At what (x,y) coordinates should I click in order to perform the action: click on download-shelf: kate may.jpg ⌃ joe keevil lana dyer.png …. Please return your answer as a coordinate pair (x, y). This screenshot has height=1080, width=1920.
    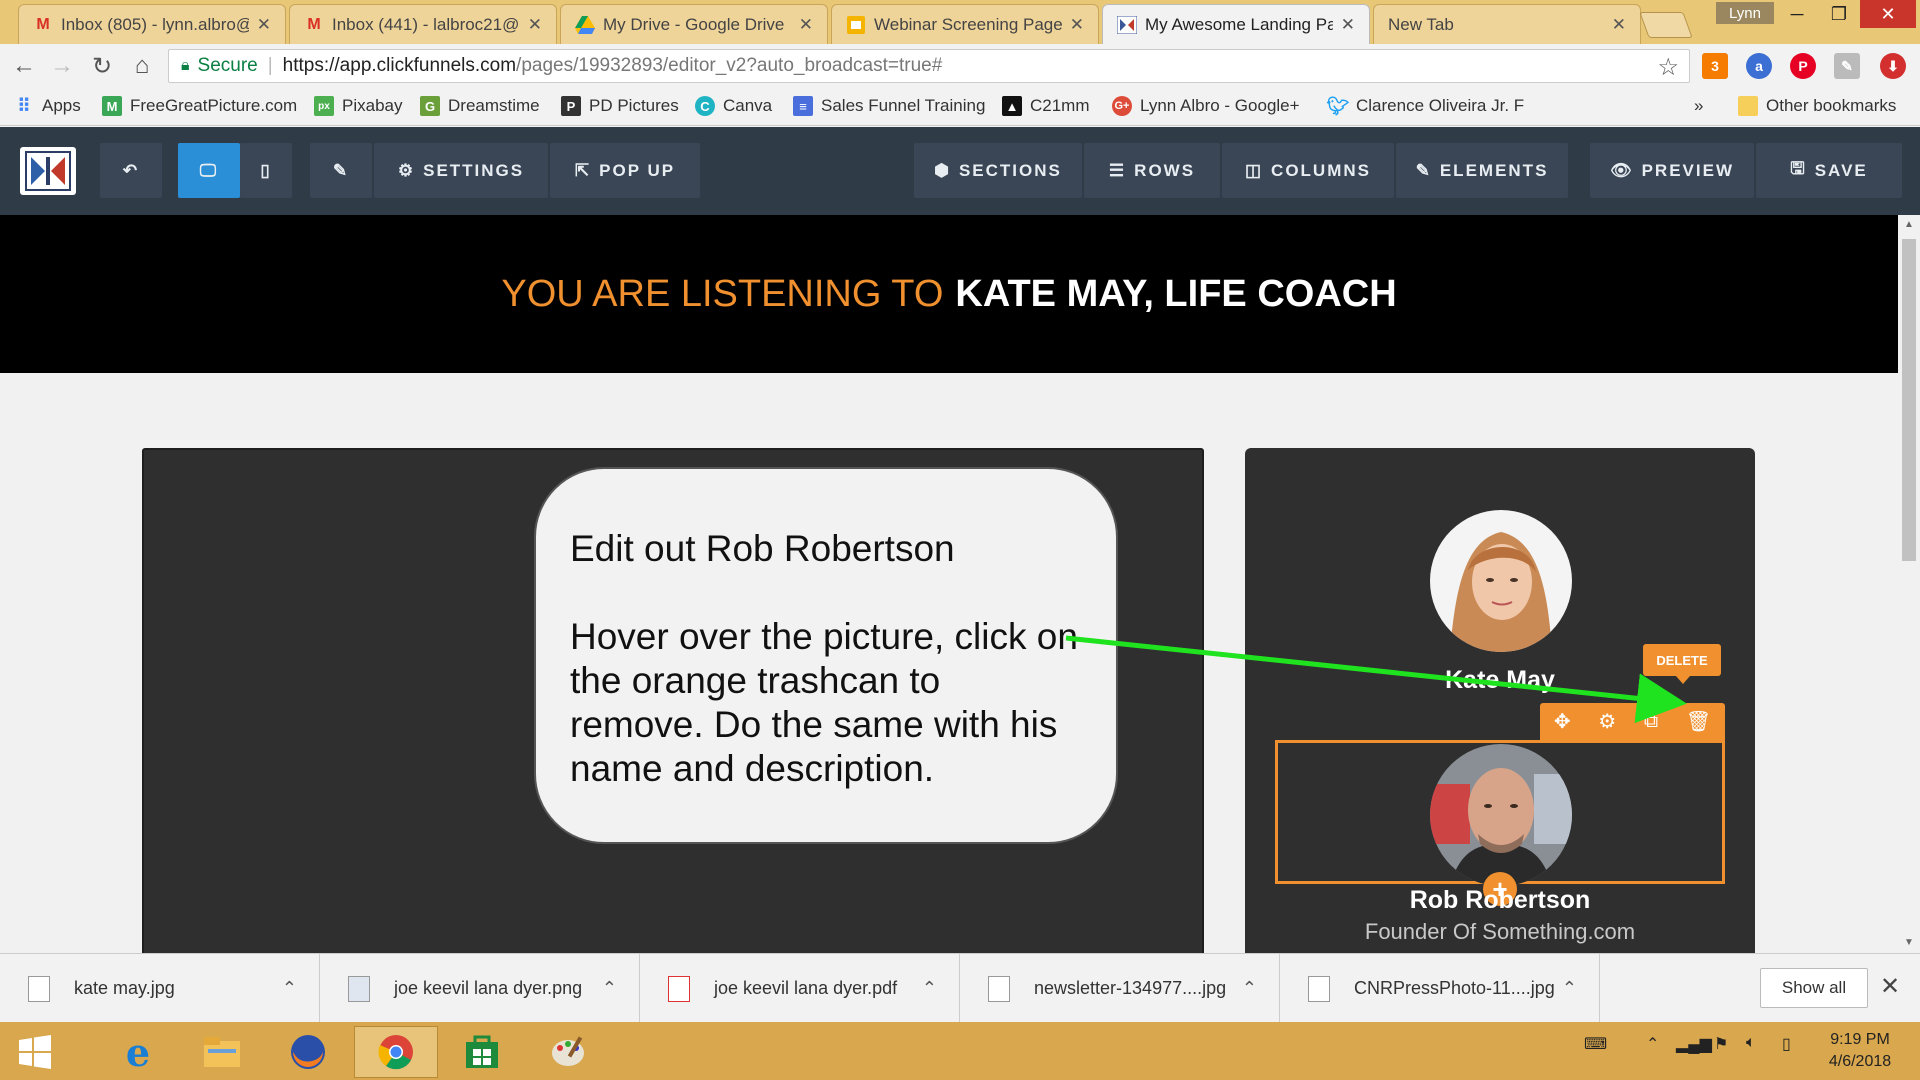
    Looking at the image, I should click on (960, 988).